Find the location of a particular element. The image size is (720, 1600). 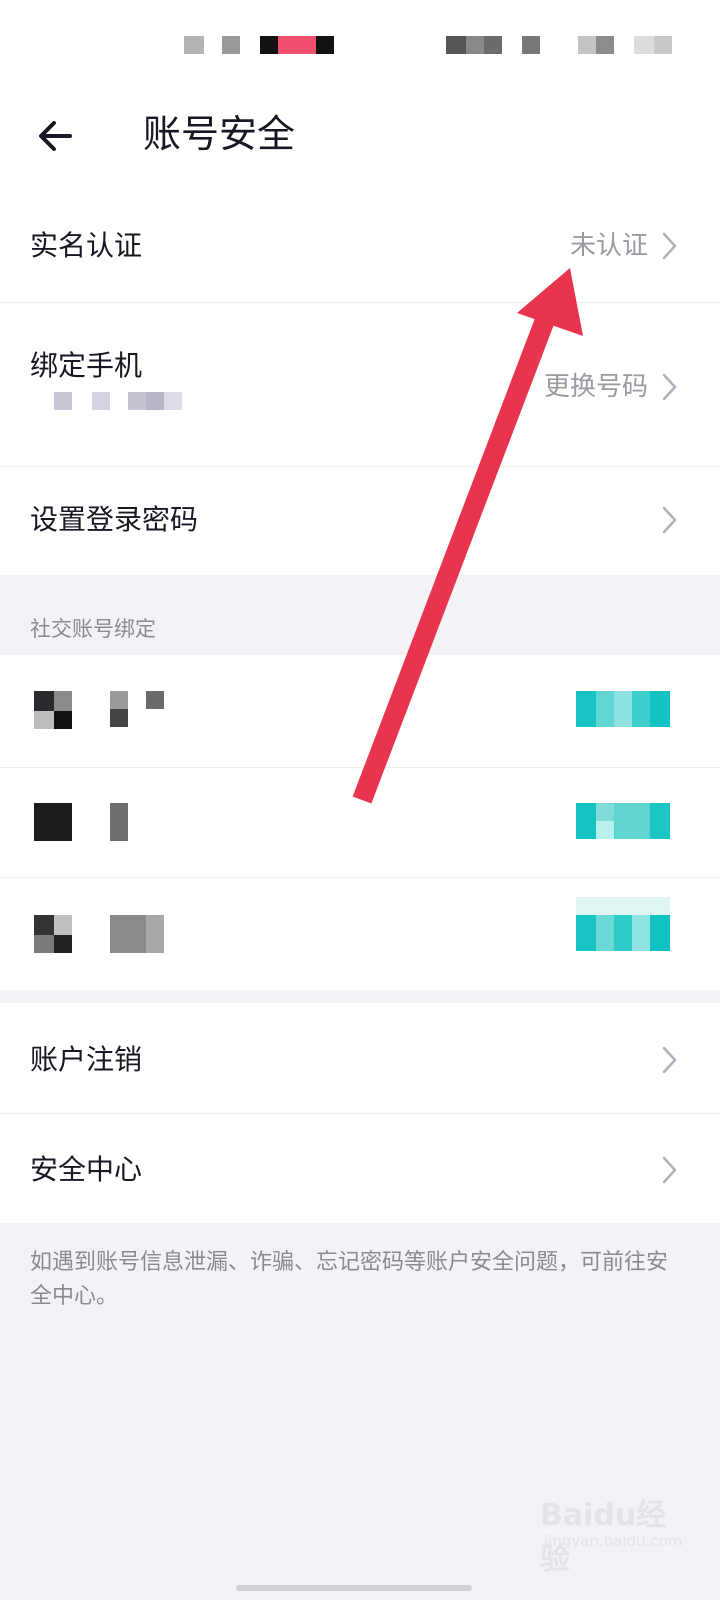

watermark-url: jingyan.baidu.com is located at coordinates (613, 1541).